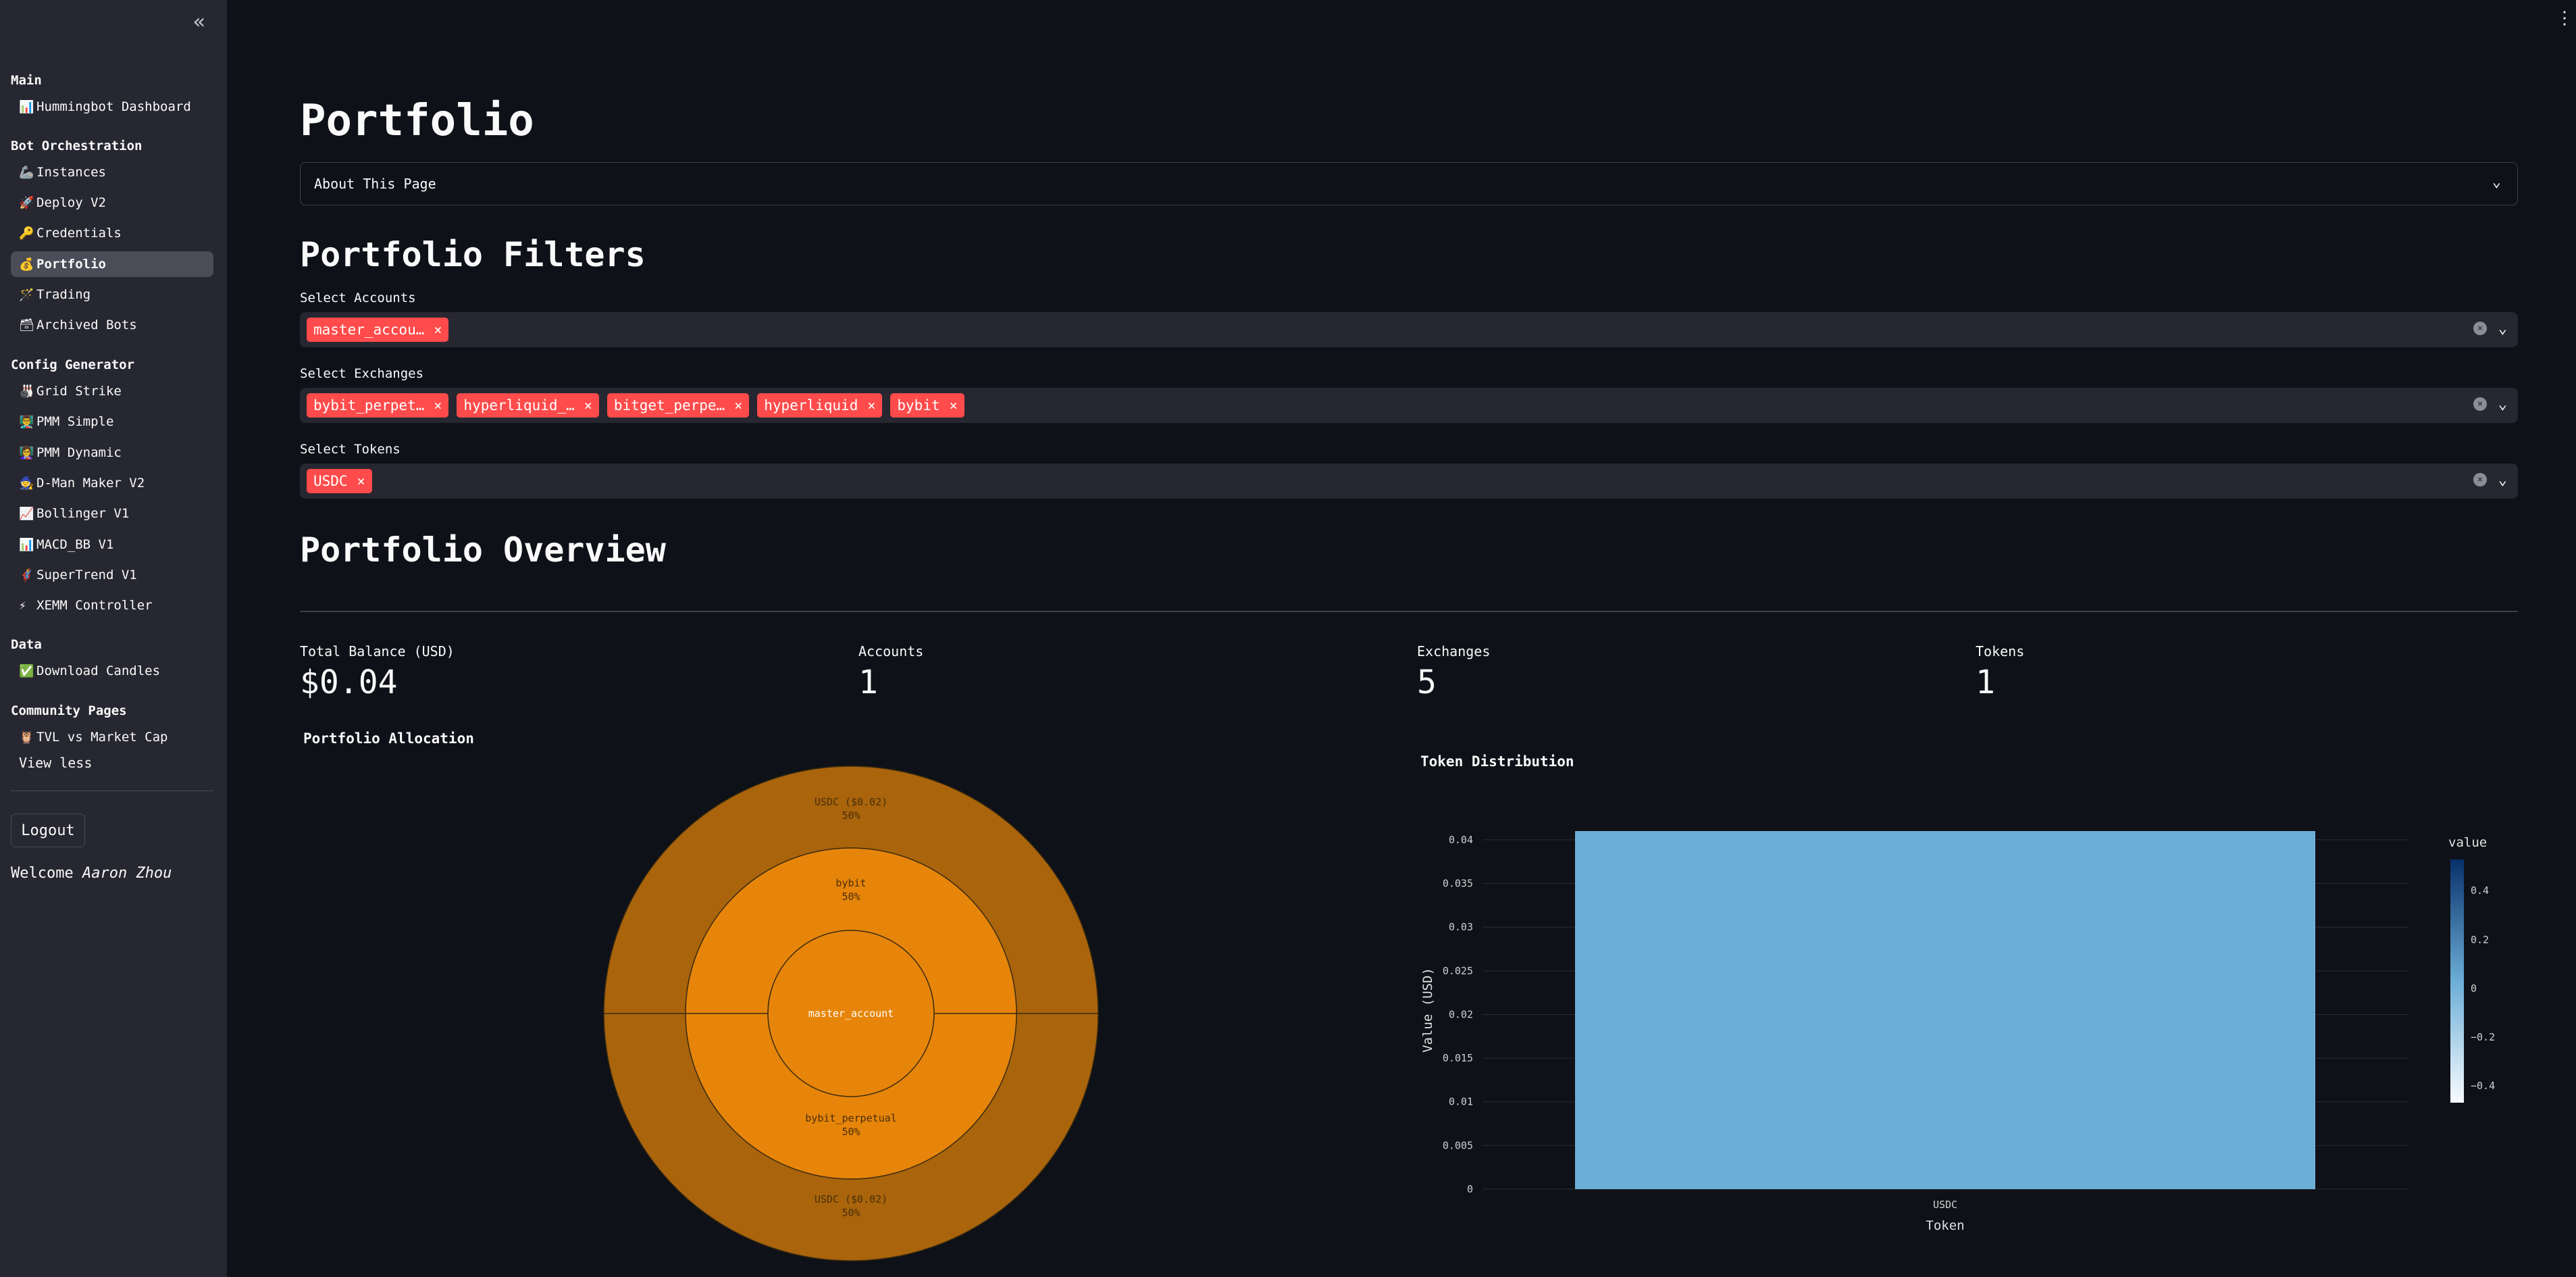 The width and height of the screenshot is (2576, 1277). Describe the element at coordinates (26, 575) in the screenshot. I see `nav-item-icon: 🦸` at that location.